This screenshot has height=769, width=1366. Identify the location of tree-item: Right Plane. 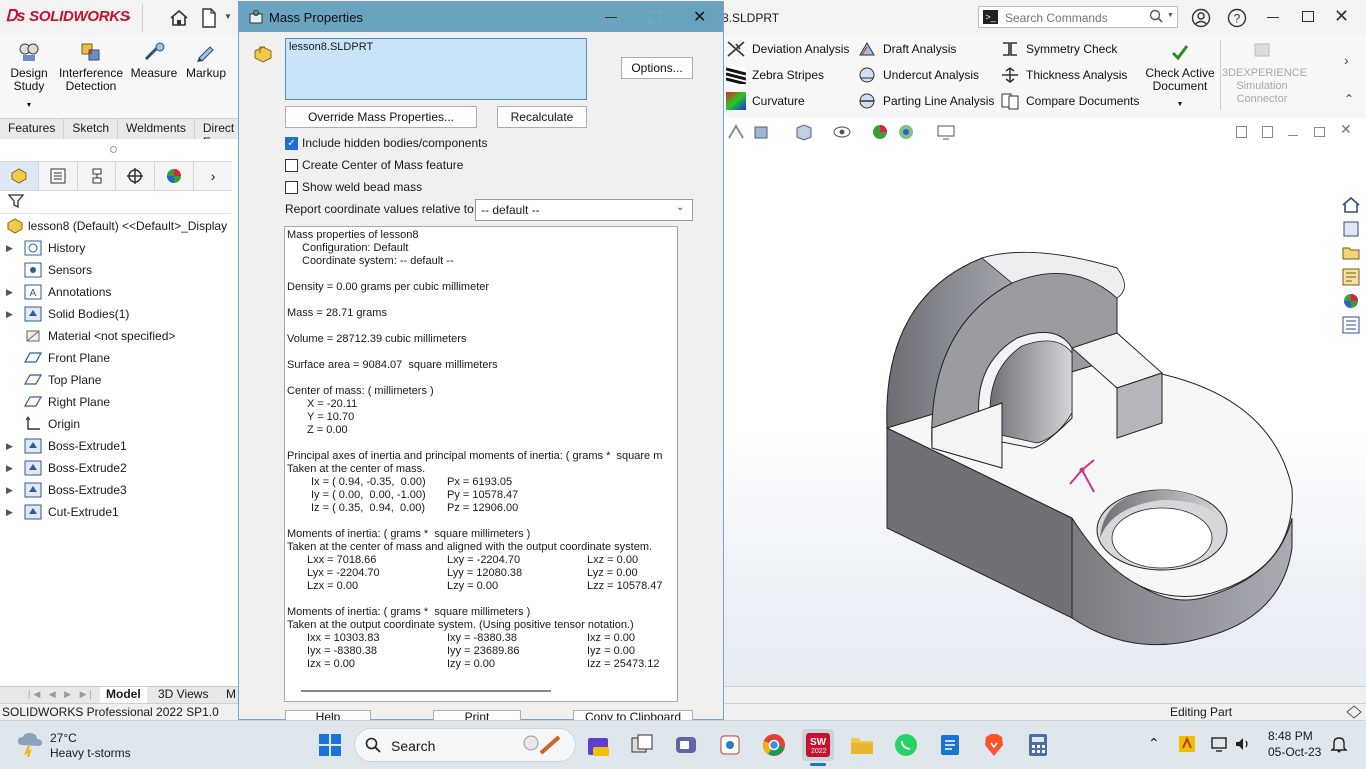
(116, 402).